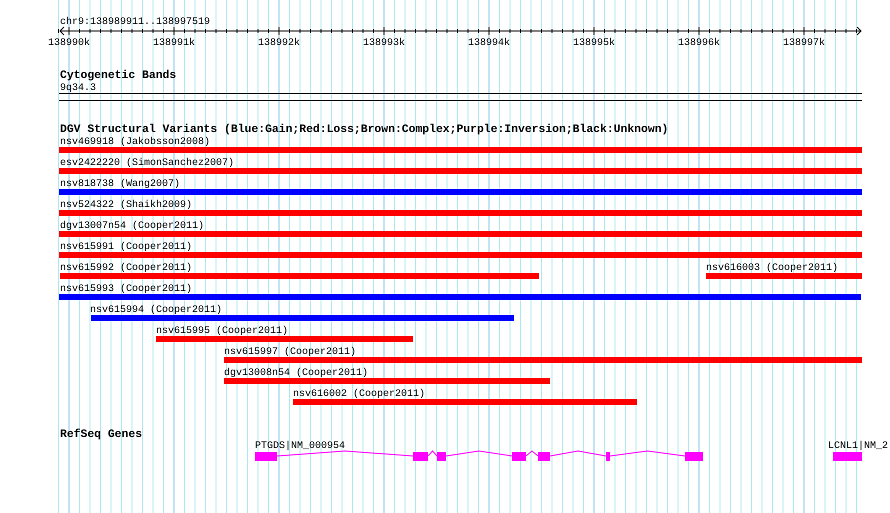  Describe the element at coordinates (804, 43) in the screenshot. I see `tick-label: 138997k` at that location.